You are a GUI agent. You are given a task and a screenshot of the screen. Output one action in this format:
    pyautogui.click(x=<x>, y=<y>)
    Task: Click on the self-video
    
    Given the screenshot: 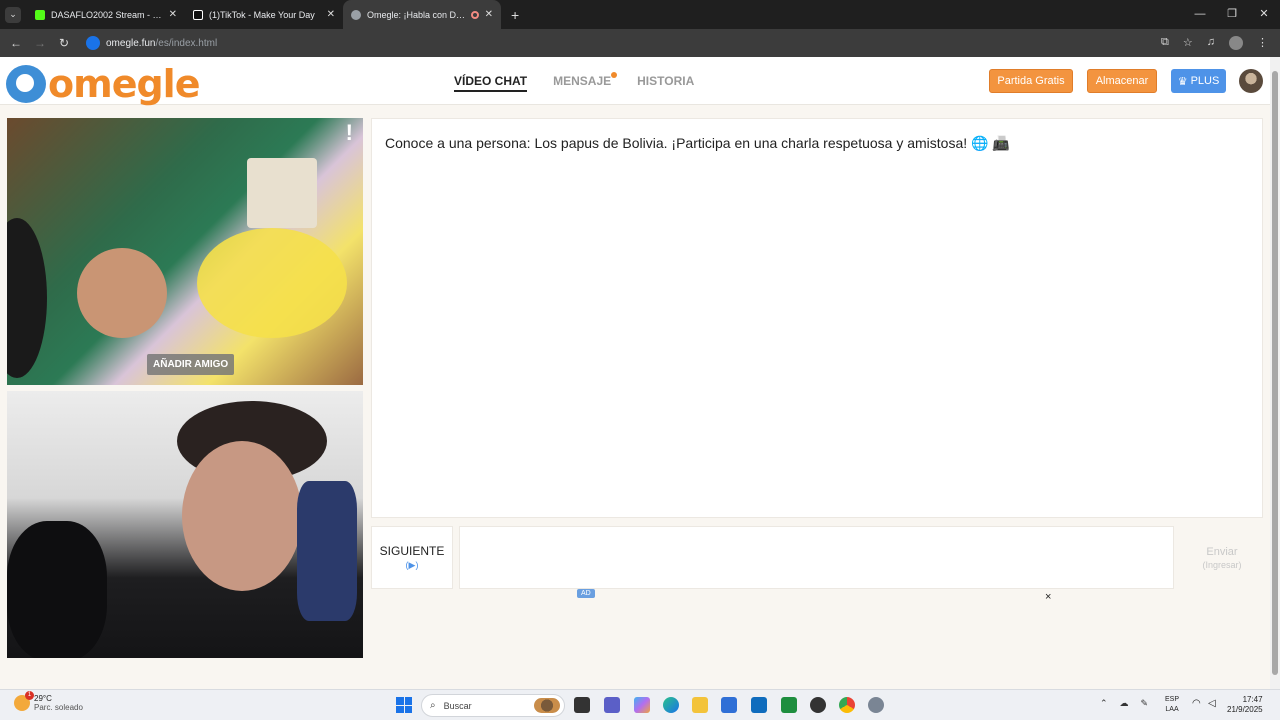 What is the action you would take?
    pyautogui.click(x=185, y=524)
    